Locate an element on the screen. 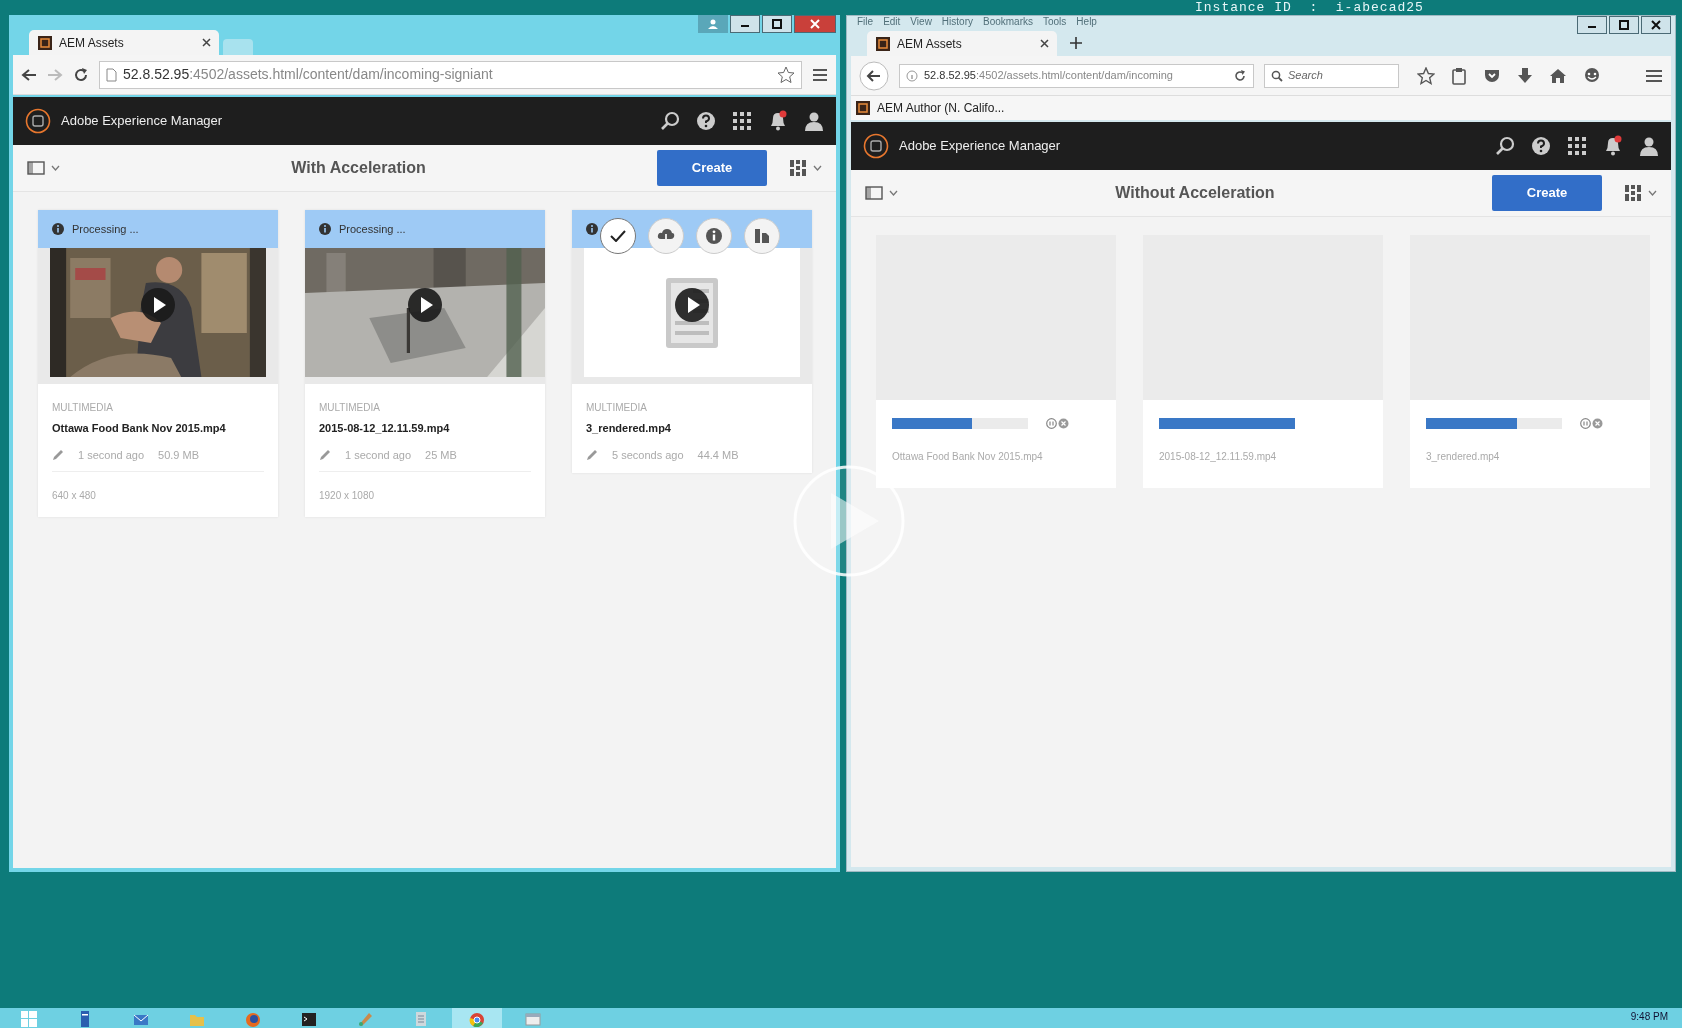  folder-title: With Acceleration is located at coordinates (358, 168).